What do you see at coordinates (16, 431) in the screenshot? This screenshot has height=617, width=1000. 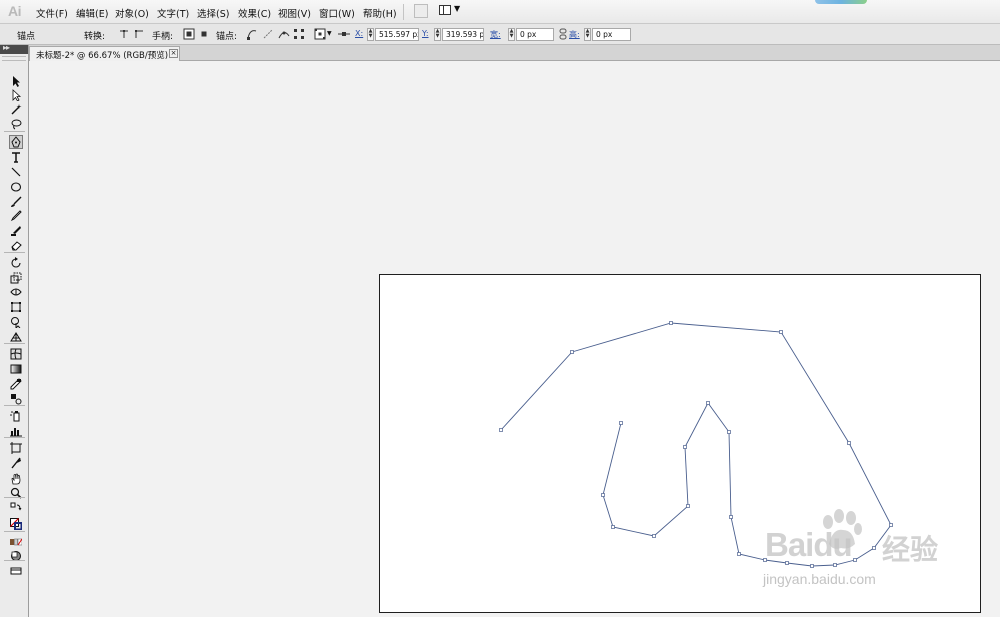 I see `column-graph-tool-icon` at bounding box center [16, 431].